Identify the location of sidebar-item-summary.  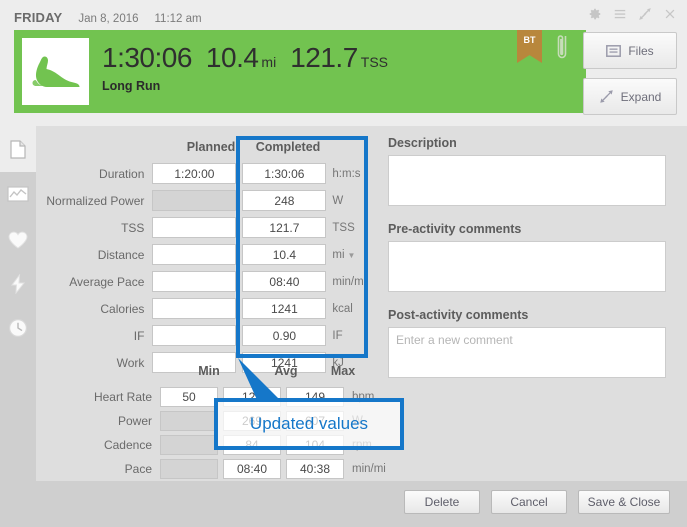
(18, 149).